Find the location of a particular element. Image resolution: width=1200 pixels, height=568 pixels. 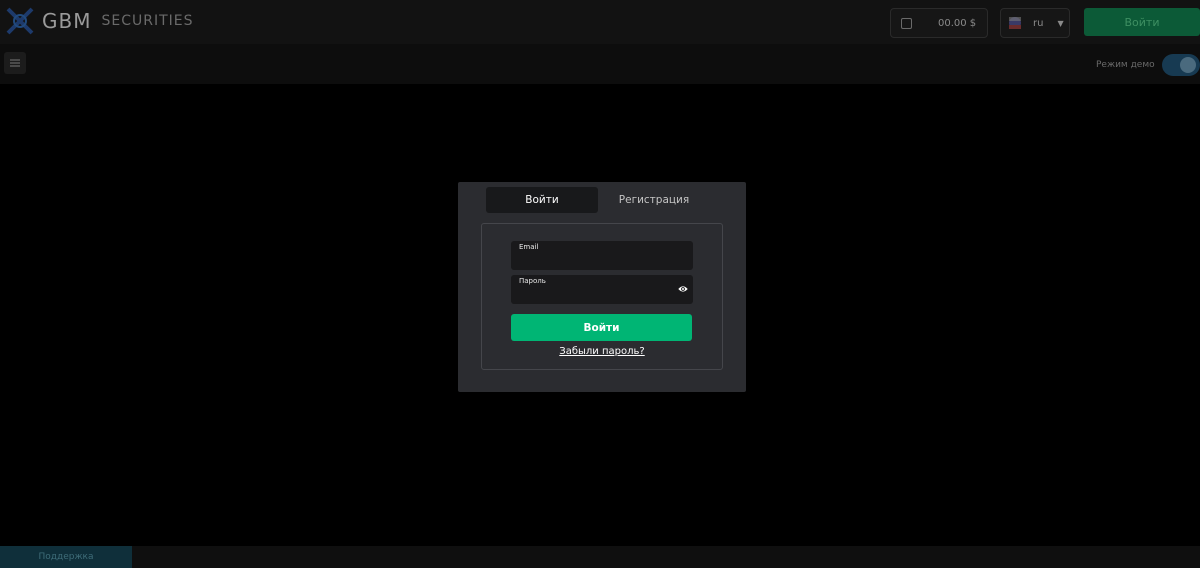

login-submit-button: Войти is located at coordinates (601, 327).